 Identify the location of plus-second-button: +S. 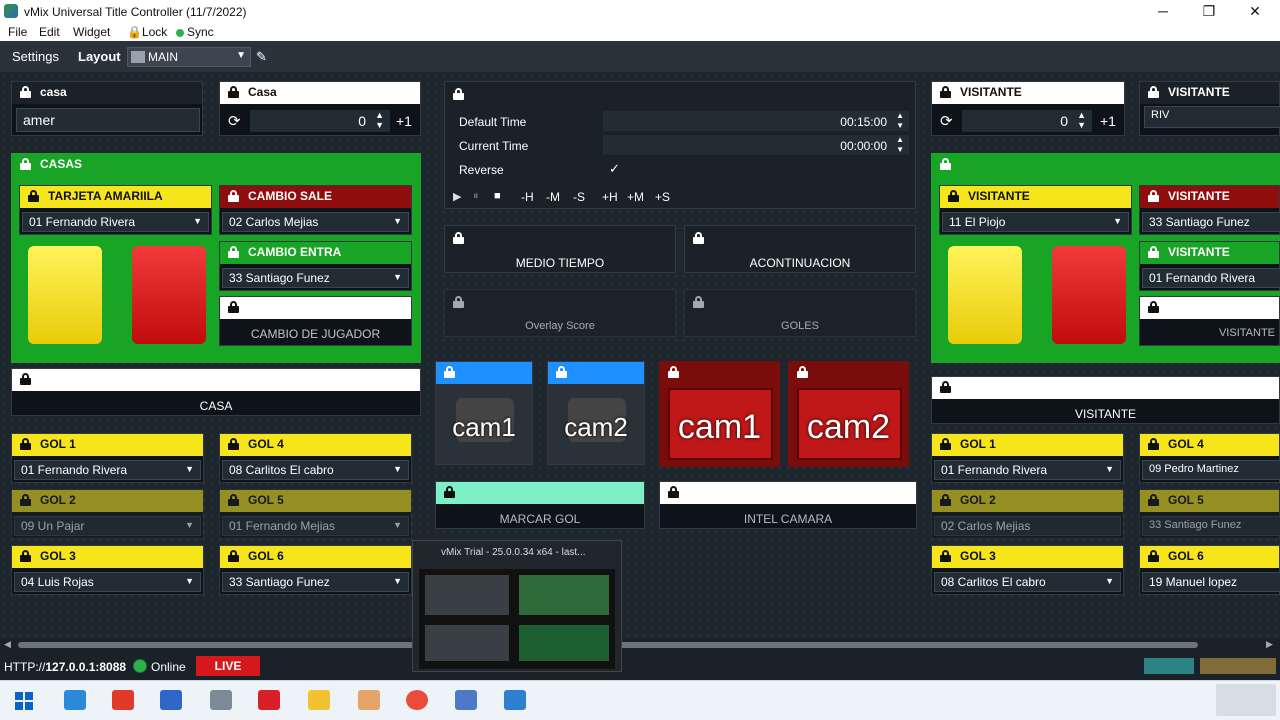
(662, 197).